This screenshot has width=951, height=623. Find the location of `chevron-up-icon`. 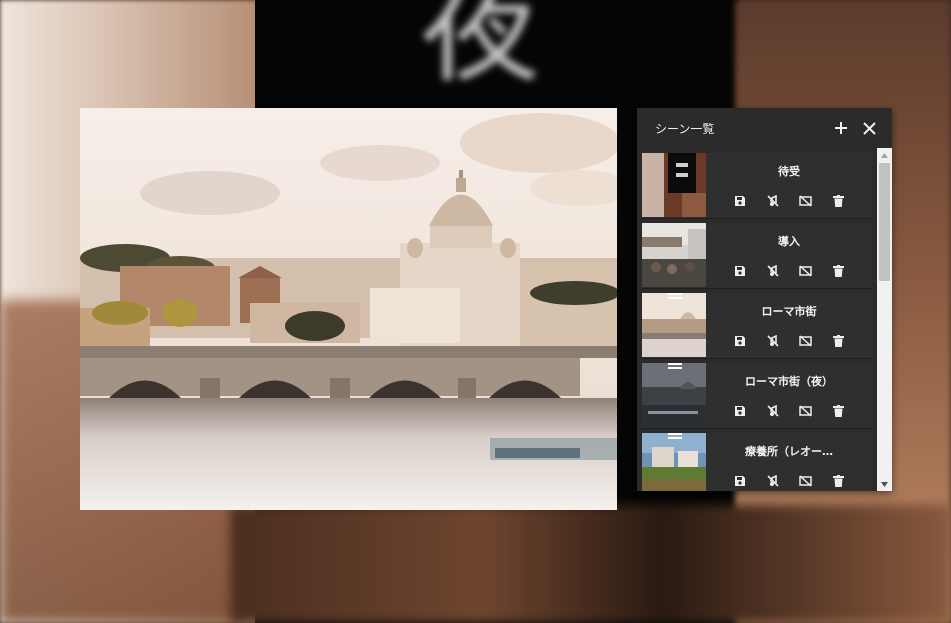

chevron-up-icon is located at coordinates (884, 155).